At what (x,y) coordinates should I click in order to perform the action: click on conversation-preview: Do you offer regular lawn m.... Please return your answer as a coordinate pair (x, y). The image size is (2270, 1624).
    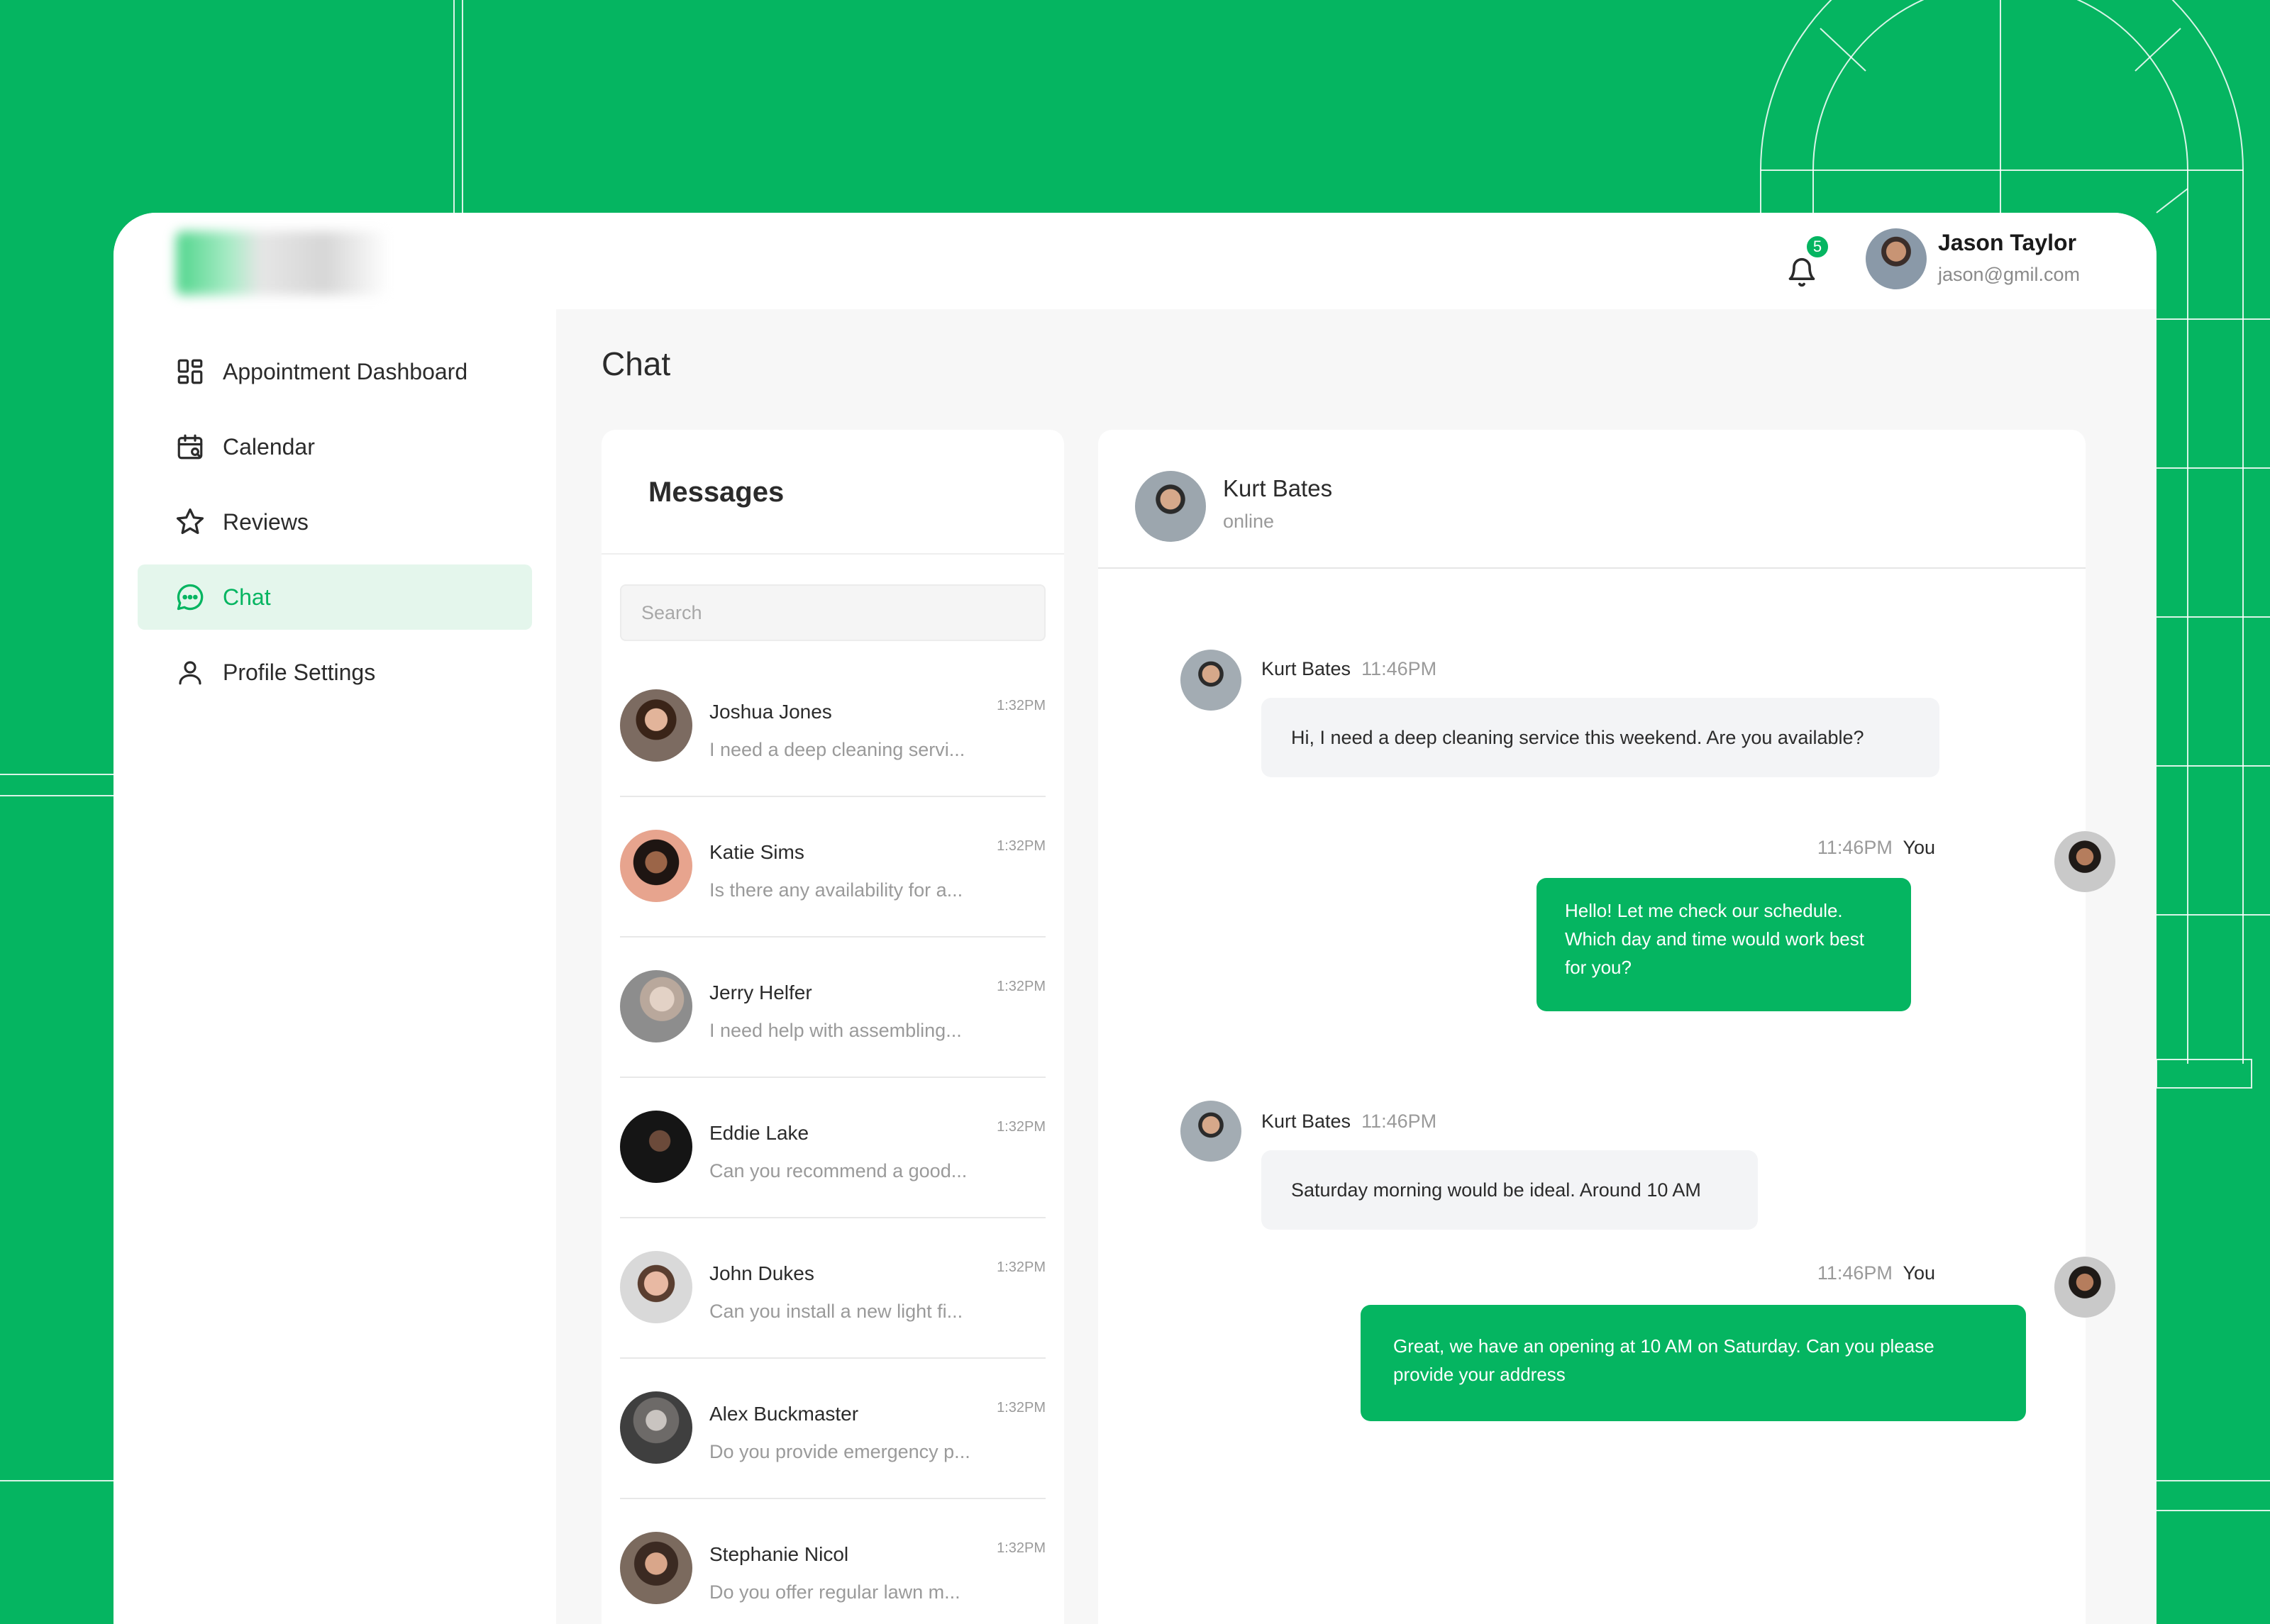
    Looking at the image, I should click on (834, 1592).